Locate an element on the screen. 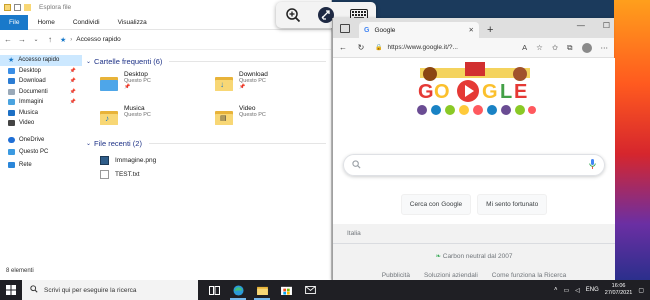  address-text: Accesso rapido is located at coordinates (98, 39).